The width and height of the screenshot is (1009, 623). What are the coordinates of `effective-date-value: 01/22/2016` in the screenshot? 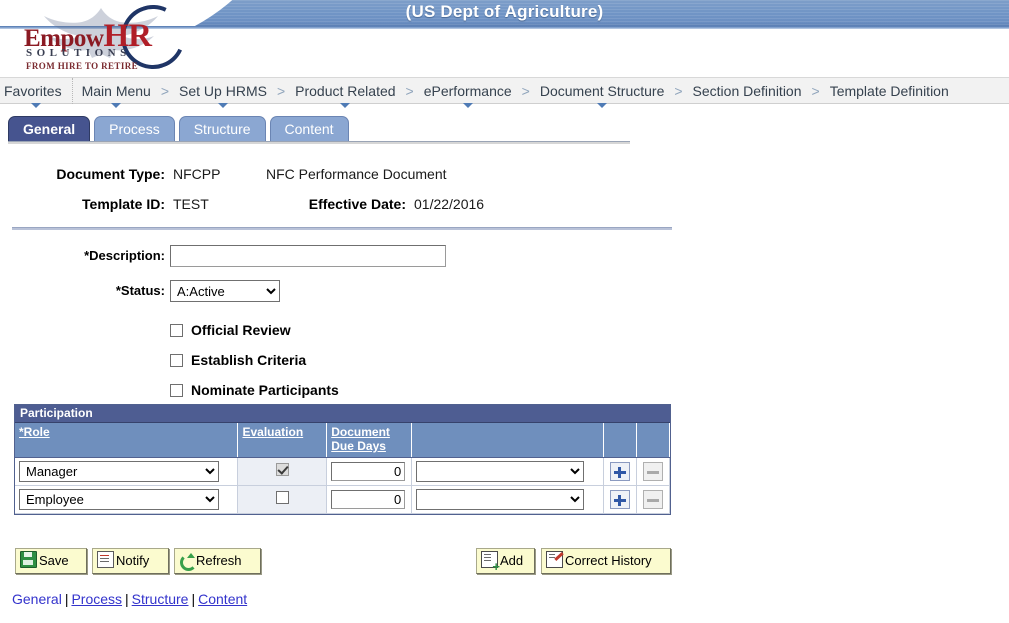 It's located at (449, 204).